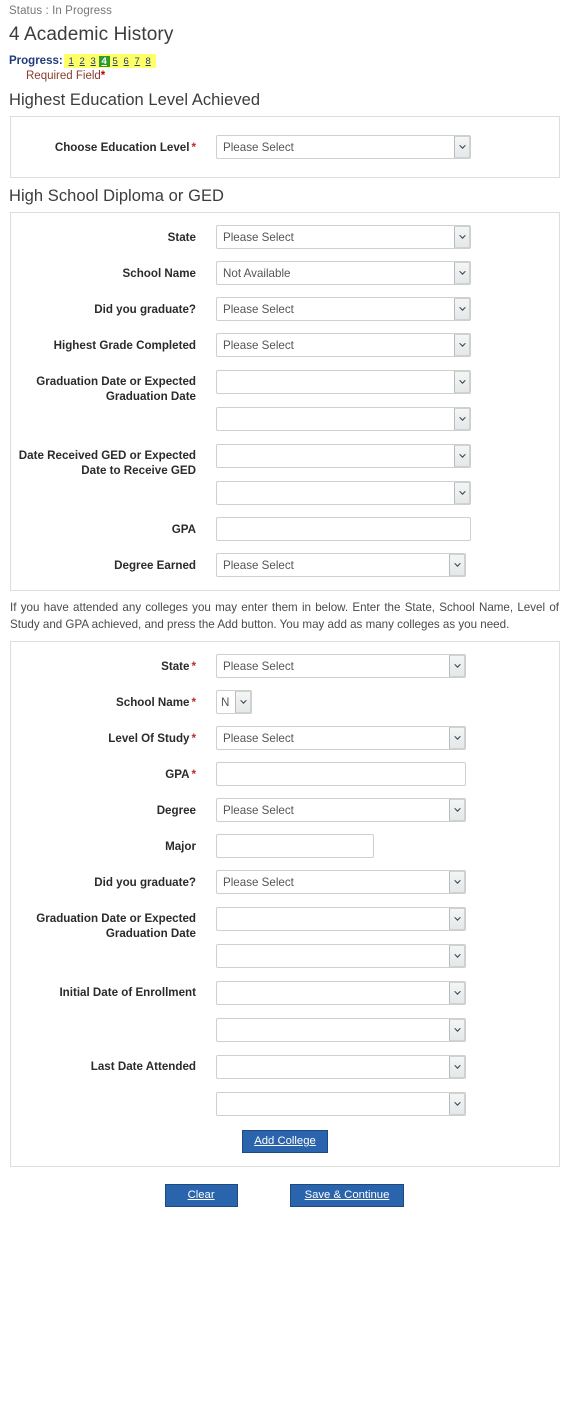 This screenshot has height=1407, width=569. What do you see at coordinates (341, 1104) in the screenshot?
I see `select-college-last-attended-year` at bounding box center [341, 1104].